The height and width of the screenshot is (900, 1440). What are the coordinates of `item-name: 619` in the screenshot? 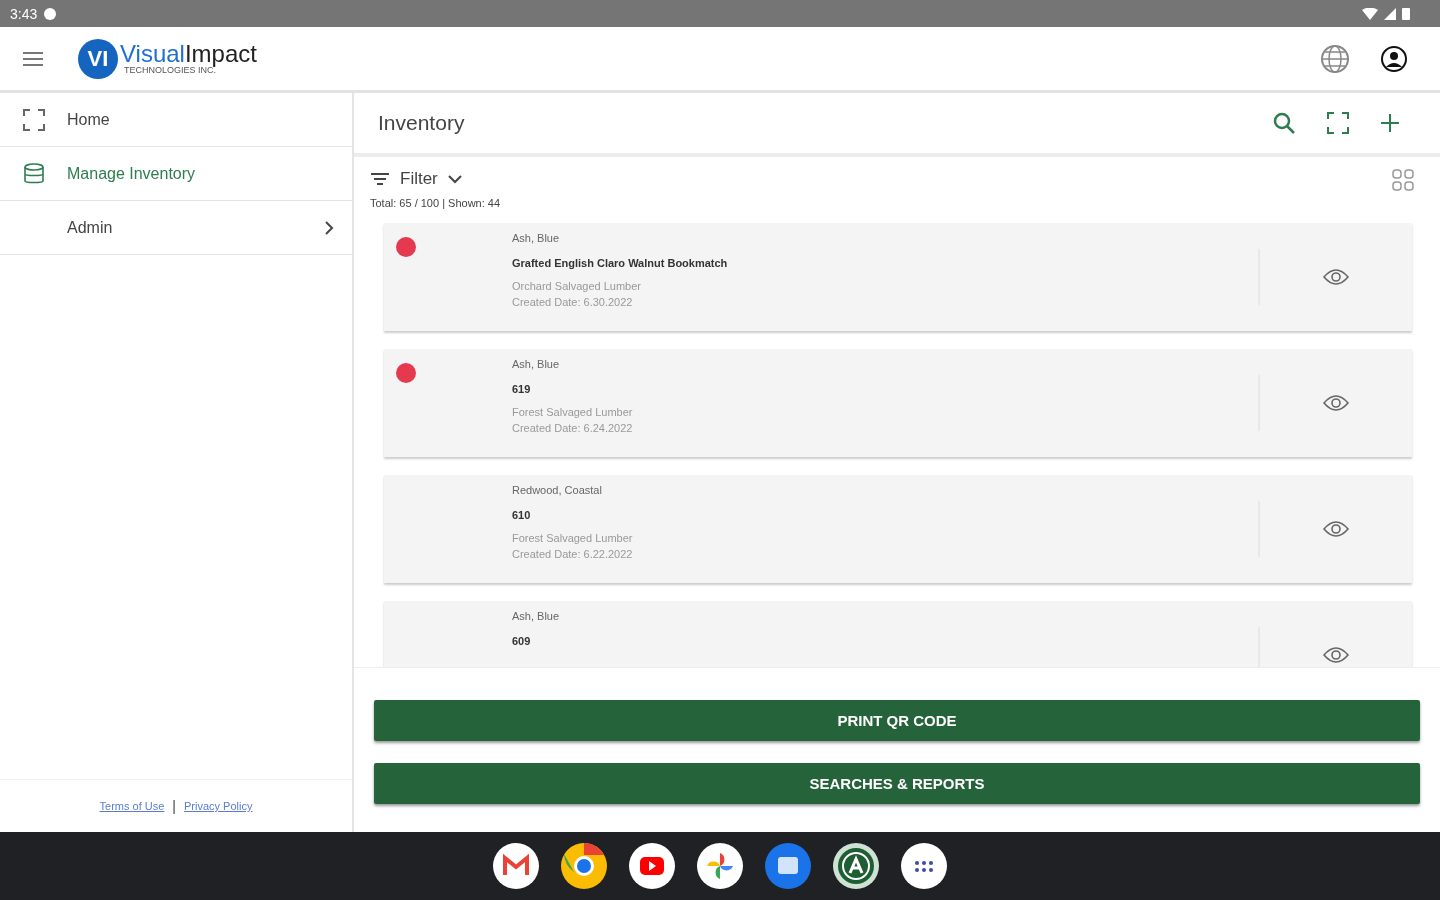 It's located at (522, 389).